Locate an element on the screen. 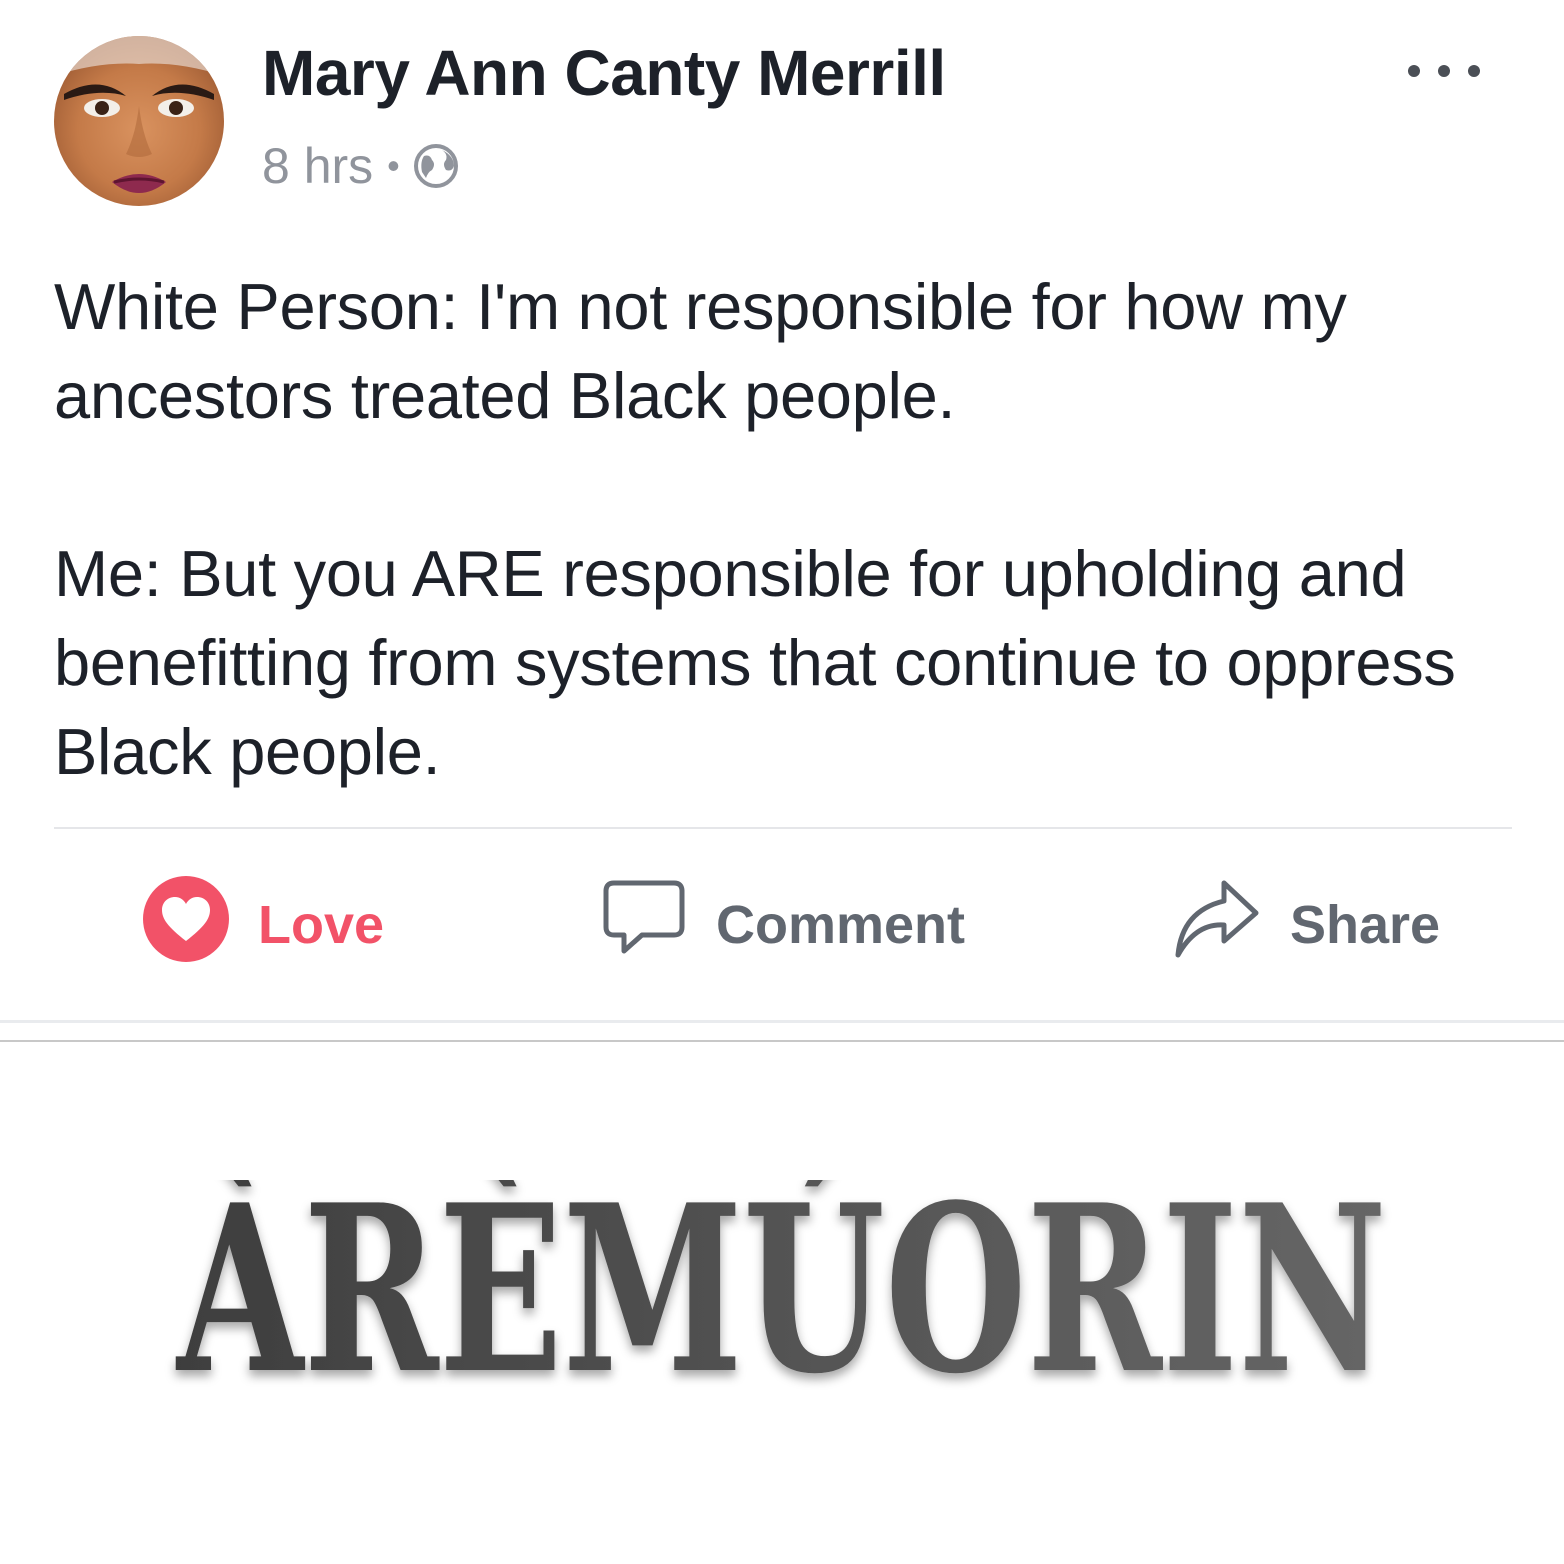  watermark-text: ÀRÈMÚORIN is located at coordinates (781, 1290).